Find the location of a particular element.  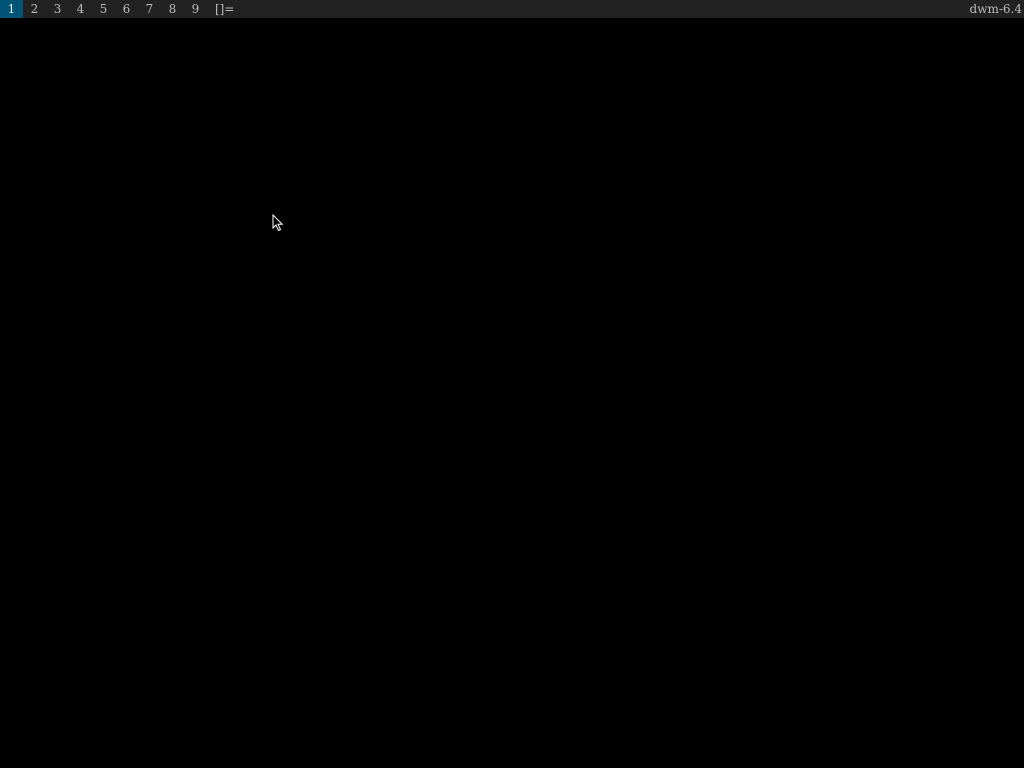

tag-7: 7 is located at coordinates (149, 9).